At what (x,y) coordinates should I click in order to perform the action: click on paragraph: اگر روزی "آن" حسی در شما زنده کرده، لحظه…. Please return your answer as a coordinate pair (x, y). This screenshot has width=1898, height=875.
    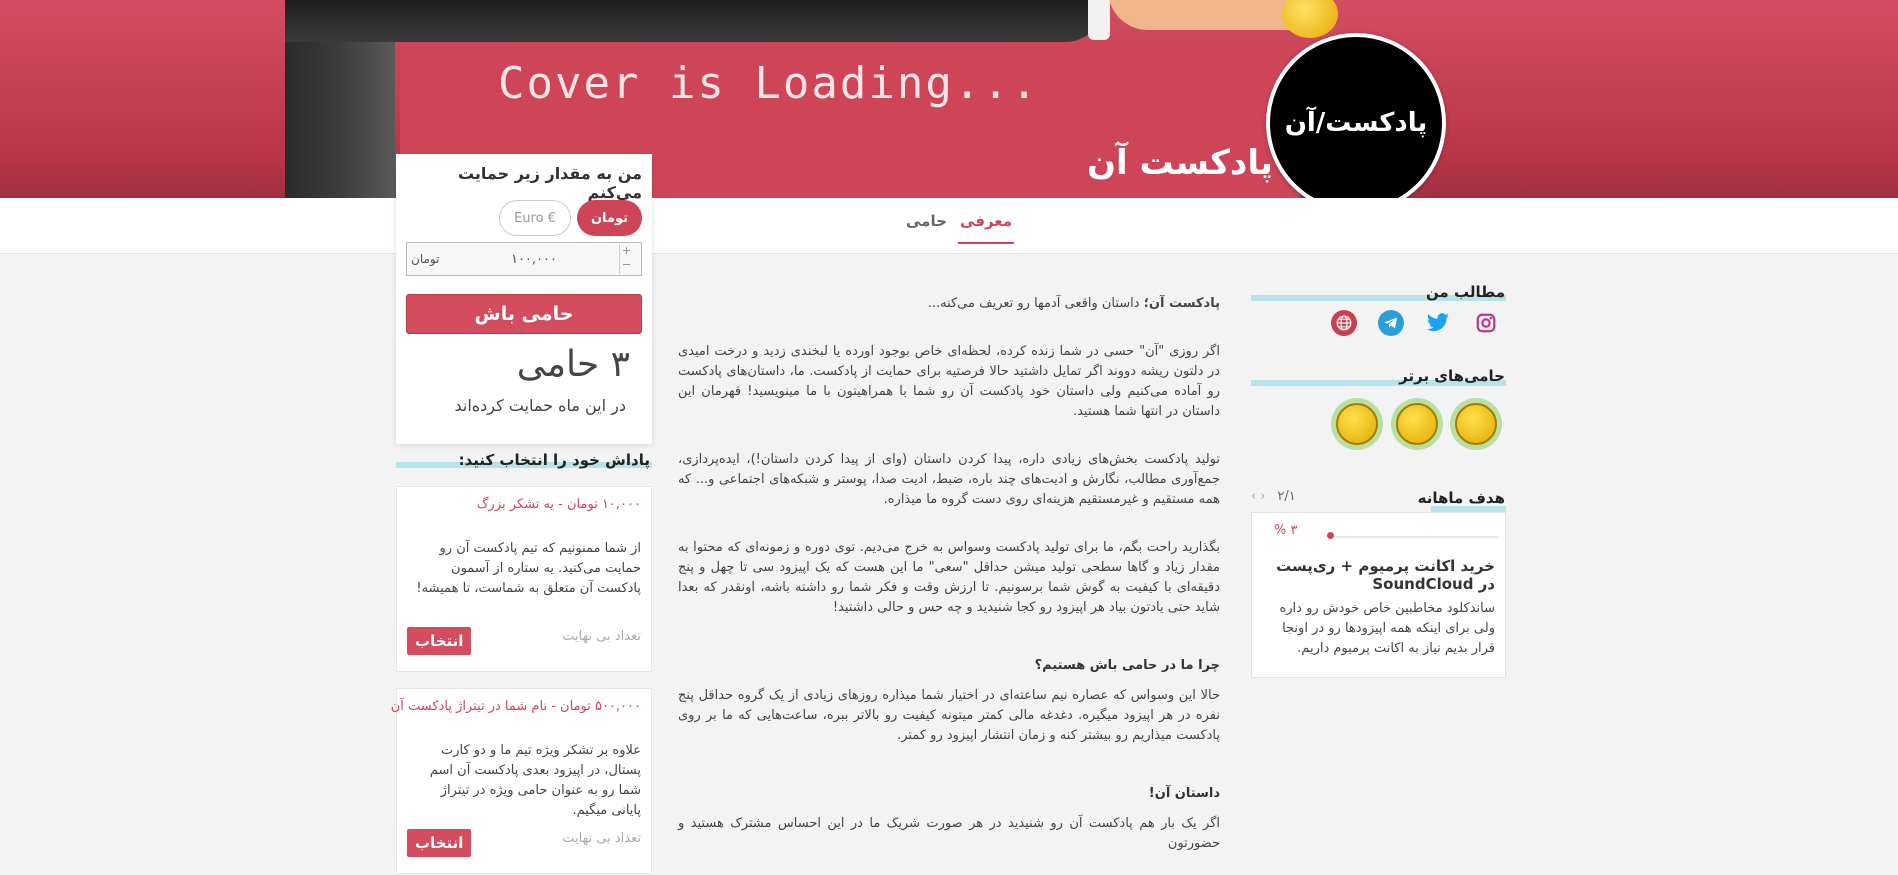
    Looking at the image, I should click on (949, 381).